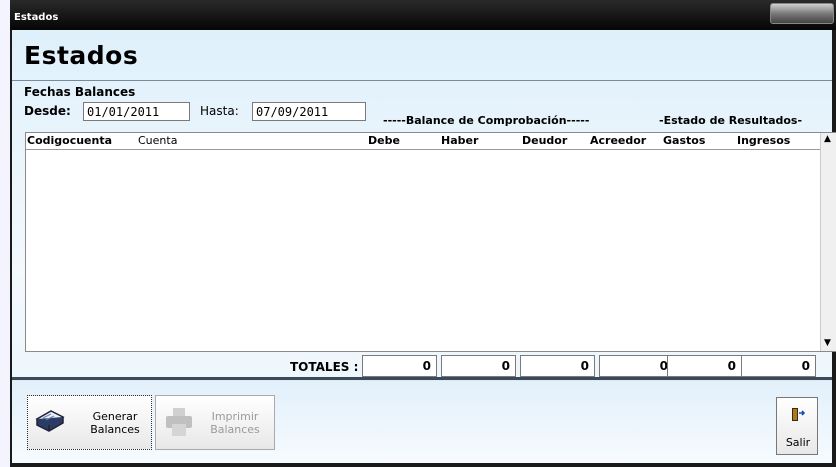  Describe the element at coordinates (618, 140) in the screenshot. I see `col-acreedor: Acreedor` at that location.